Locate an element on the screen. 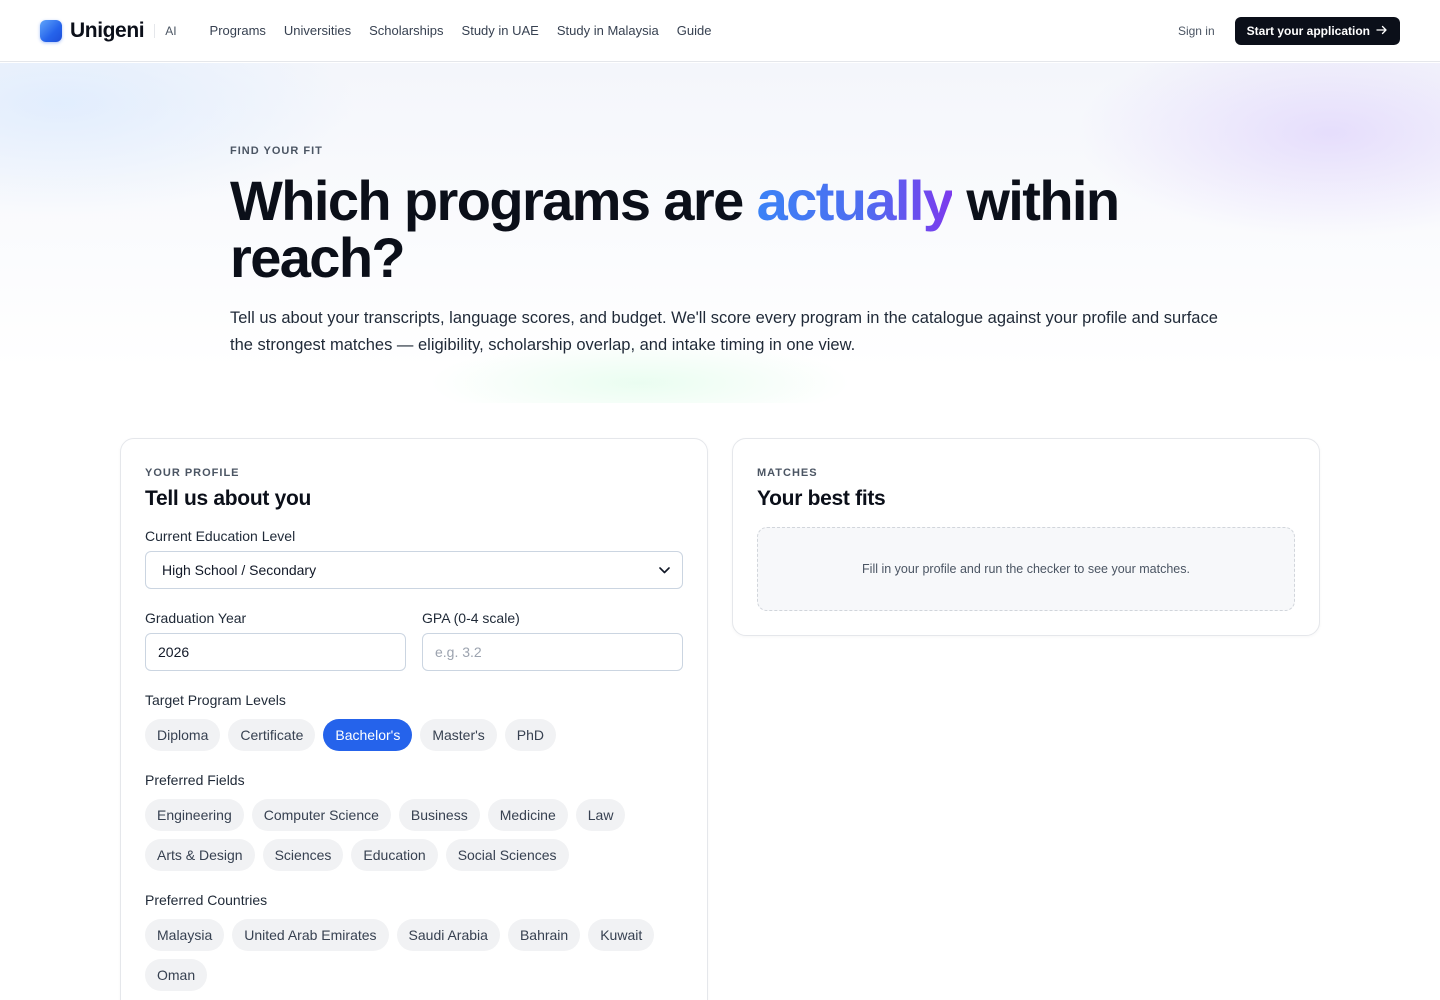  education-level-select: High School / Secondary is located at coordinates (414, 570).